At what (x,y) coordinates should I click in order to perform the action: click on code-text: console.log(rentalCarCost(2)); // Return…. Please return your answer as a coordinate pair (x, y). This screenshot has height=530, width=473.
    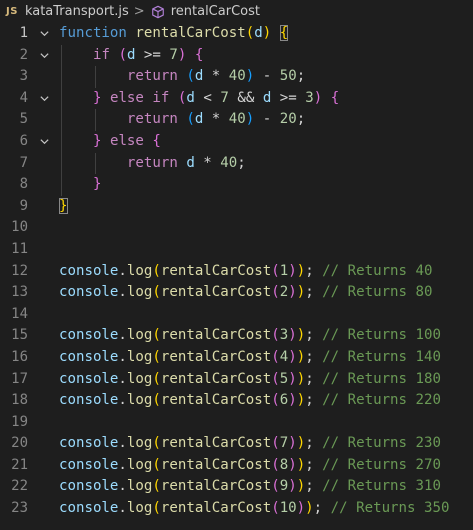
    Looking at the image, I should click on (245, 293).